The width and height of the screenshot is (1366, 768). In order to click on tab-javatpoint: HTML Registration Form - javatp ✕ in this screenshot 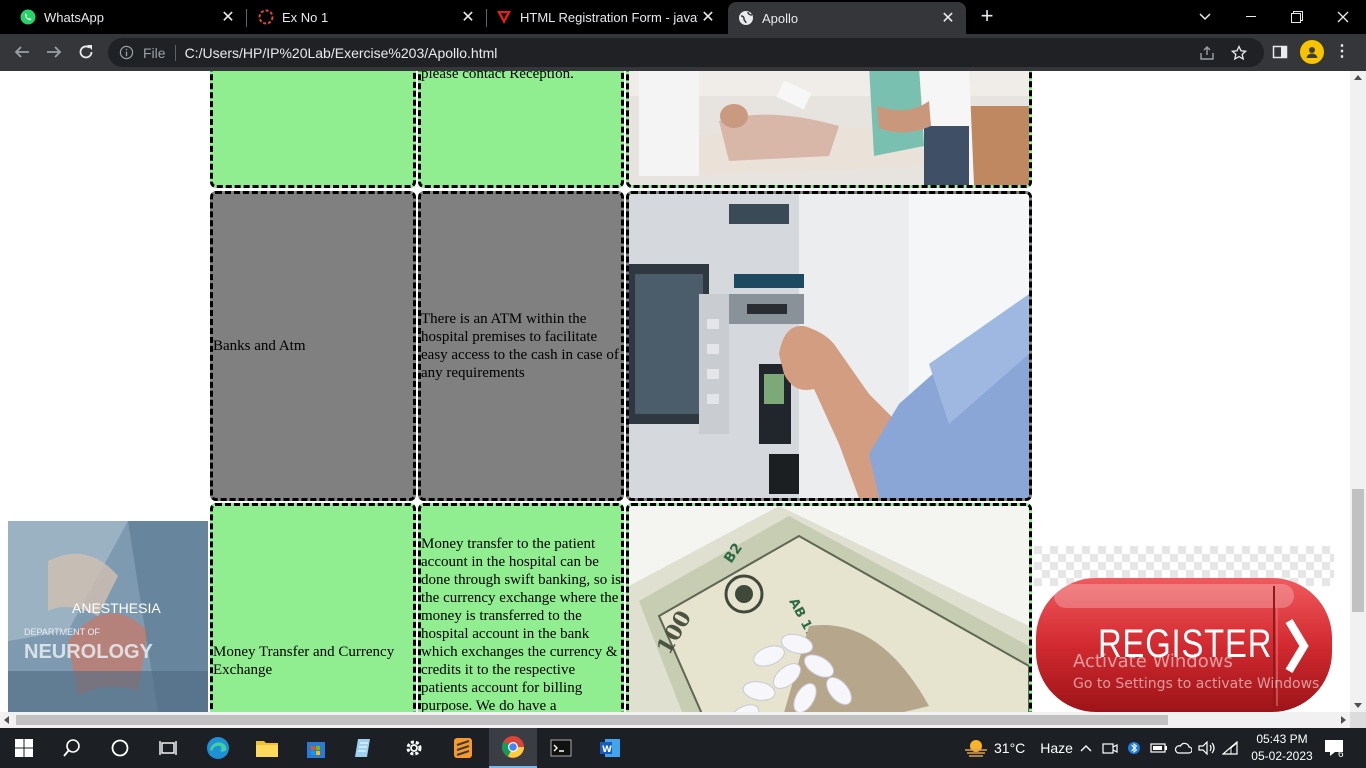, I will do `click(601, 17)`.